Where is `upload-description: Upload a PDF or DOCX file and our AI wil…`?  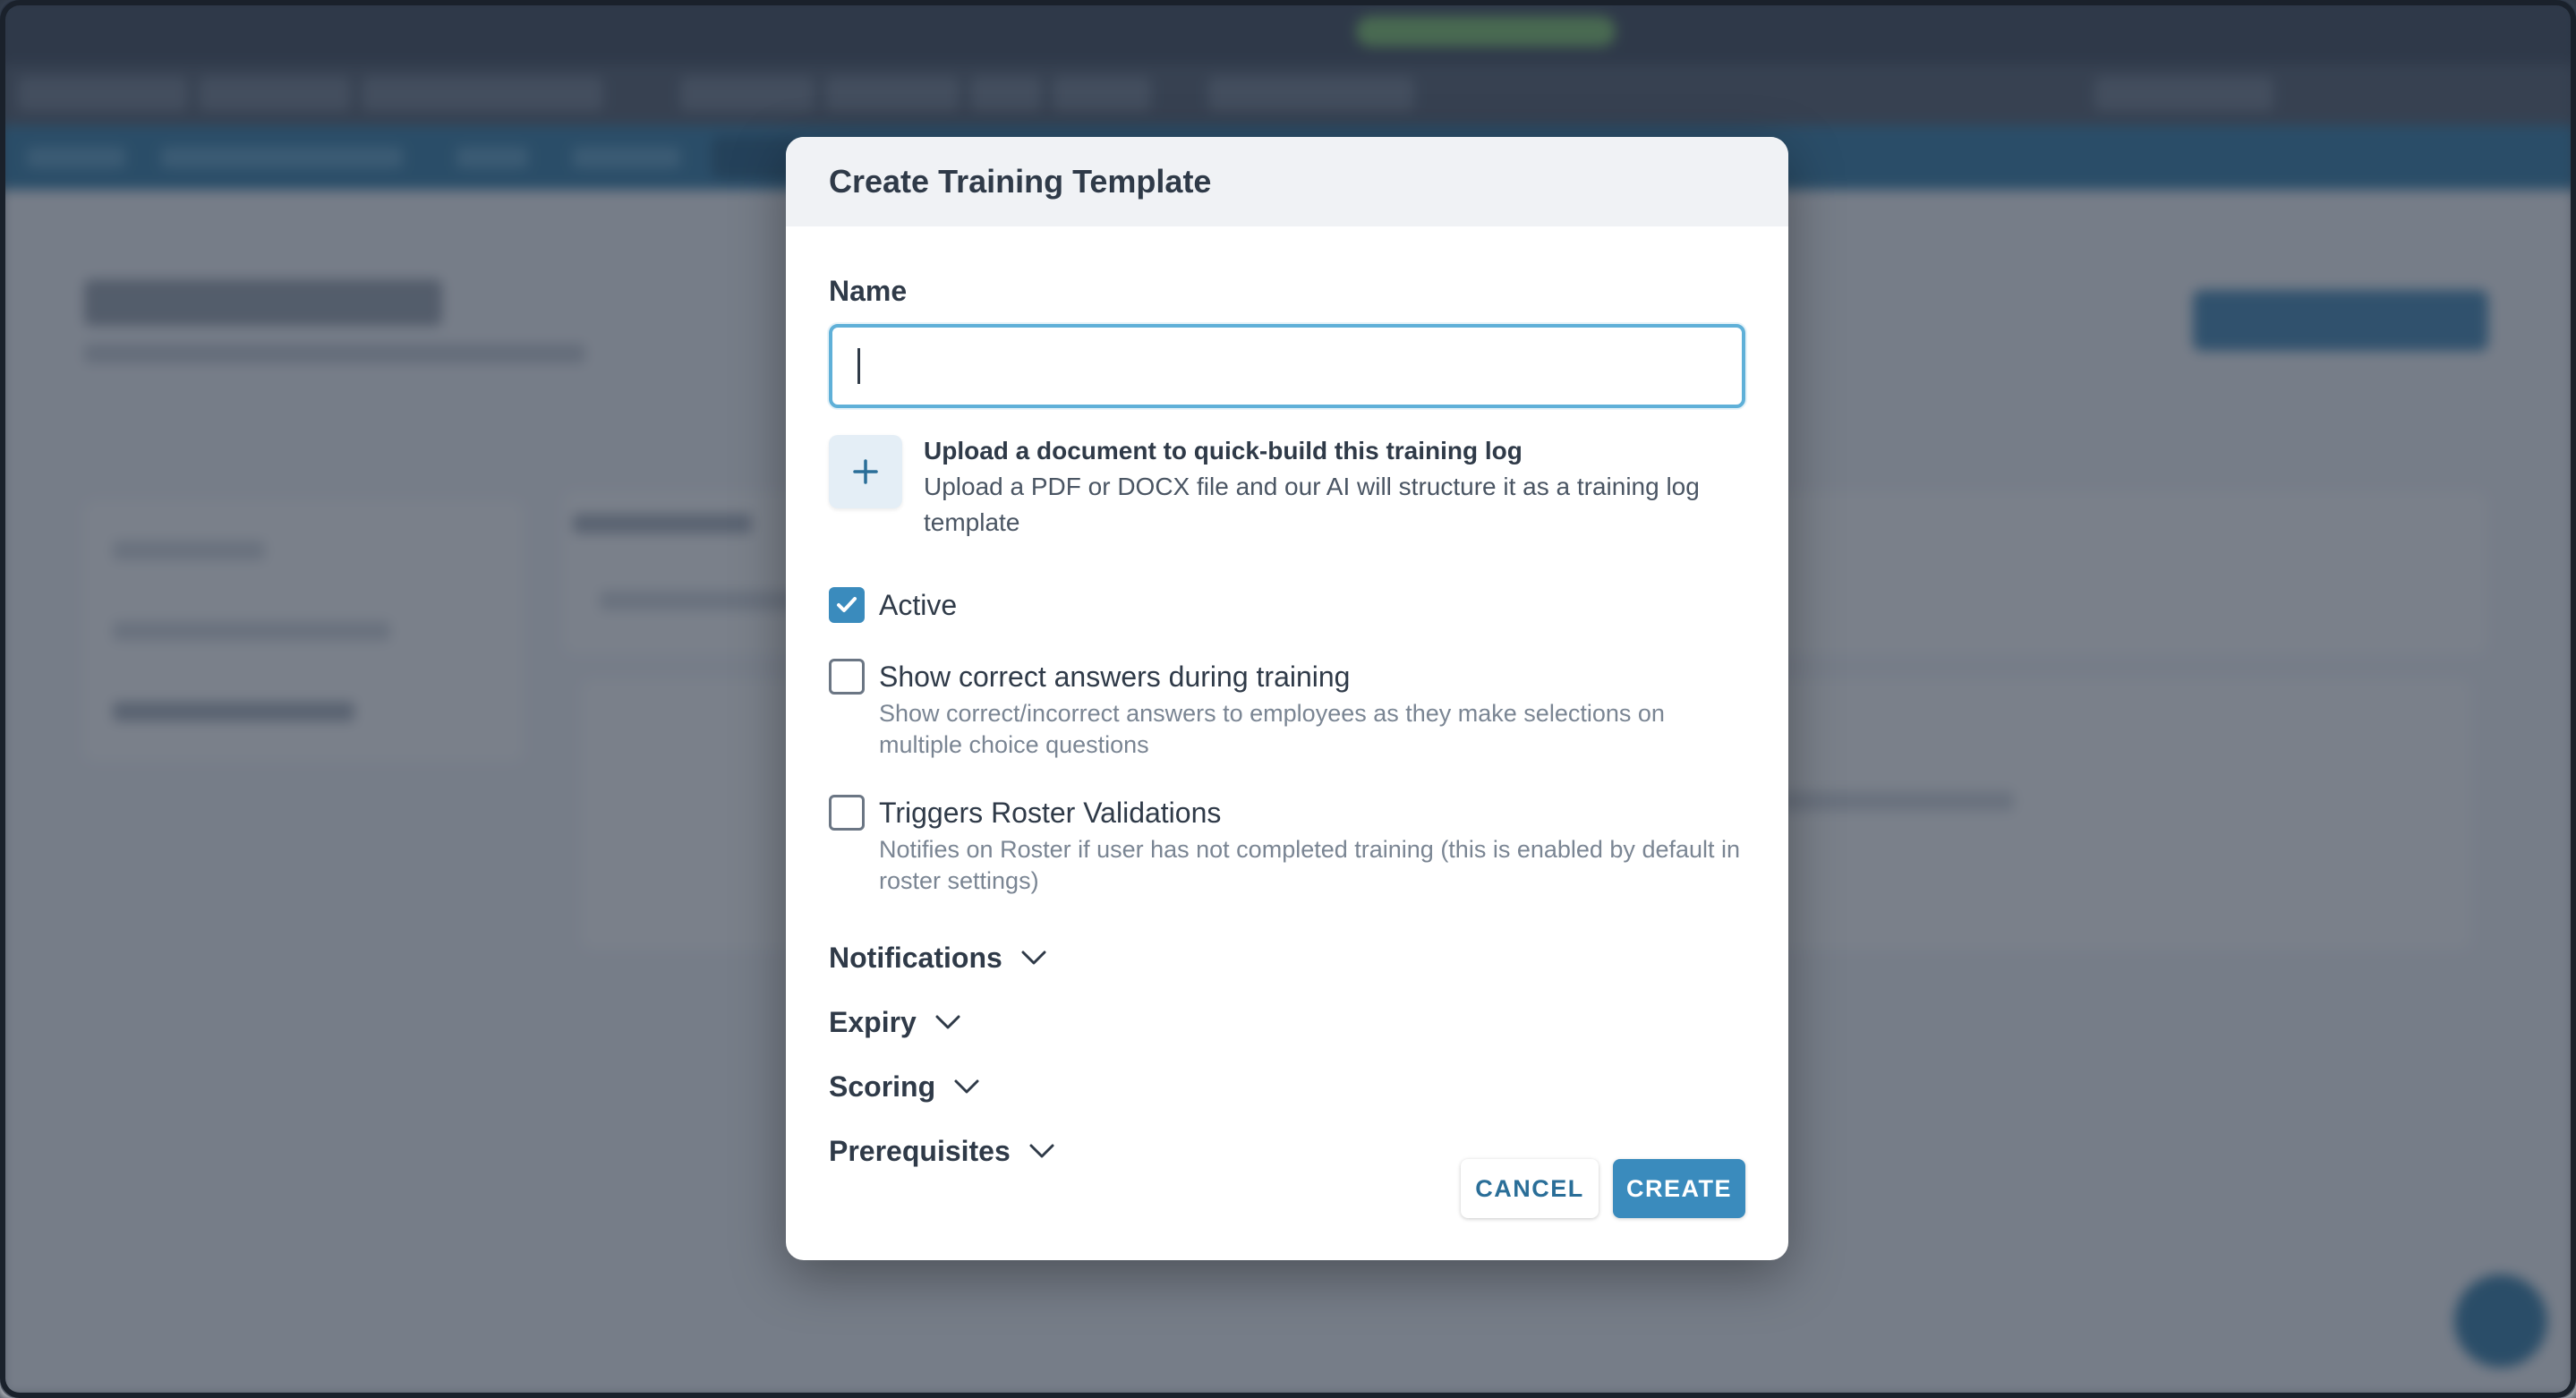
upload-description: Upload a PDF or DOCX file and our AI wil… is located at coordinates (1312, 505).